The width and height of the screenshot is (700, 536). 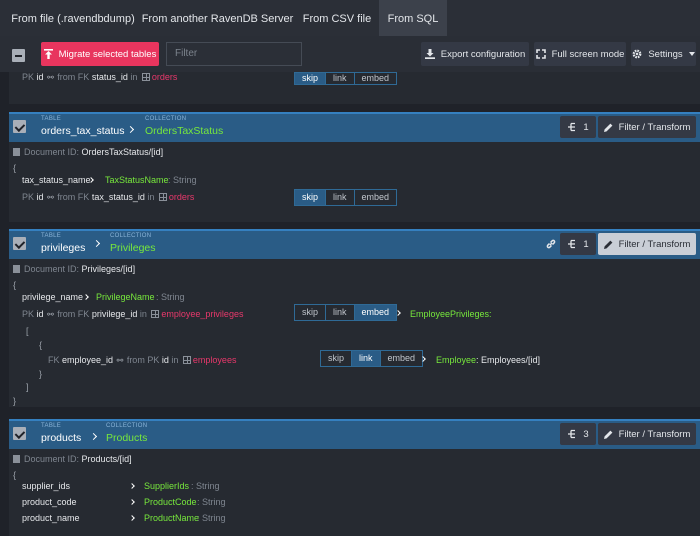 What do you see at coordinates (74, 269) in the screenshot?
I see `document-id-row: Document ID: Privileges/[id]` at bounding box center [74, 269].